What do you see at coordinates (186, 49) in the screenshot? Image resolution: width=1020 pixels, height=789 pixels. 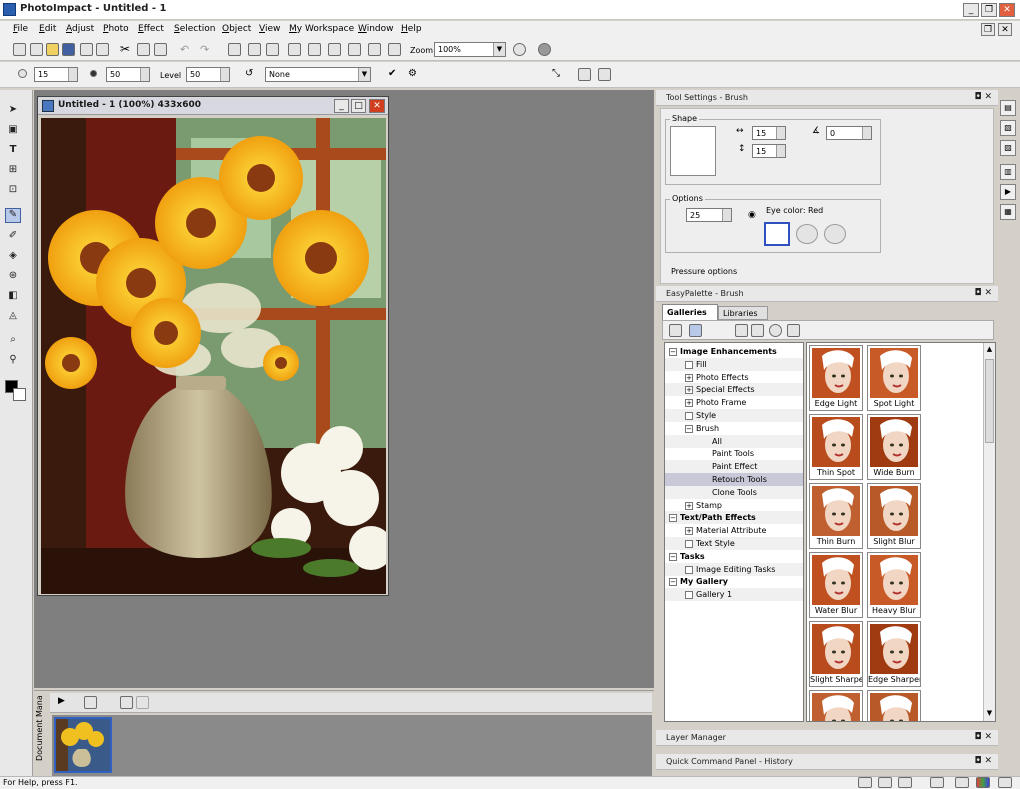 I see `undo-icon: ↶` at bounding box center [186, 49].